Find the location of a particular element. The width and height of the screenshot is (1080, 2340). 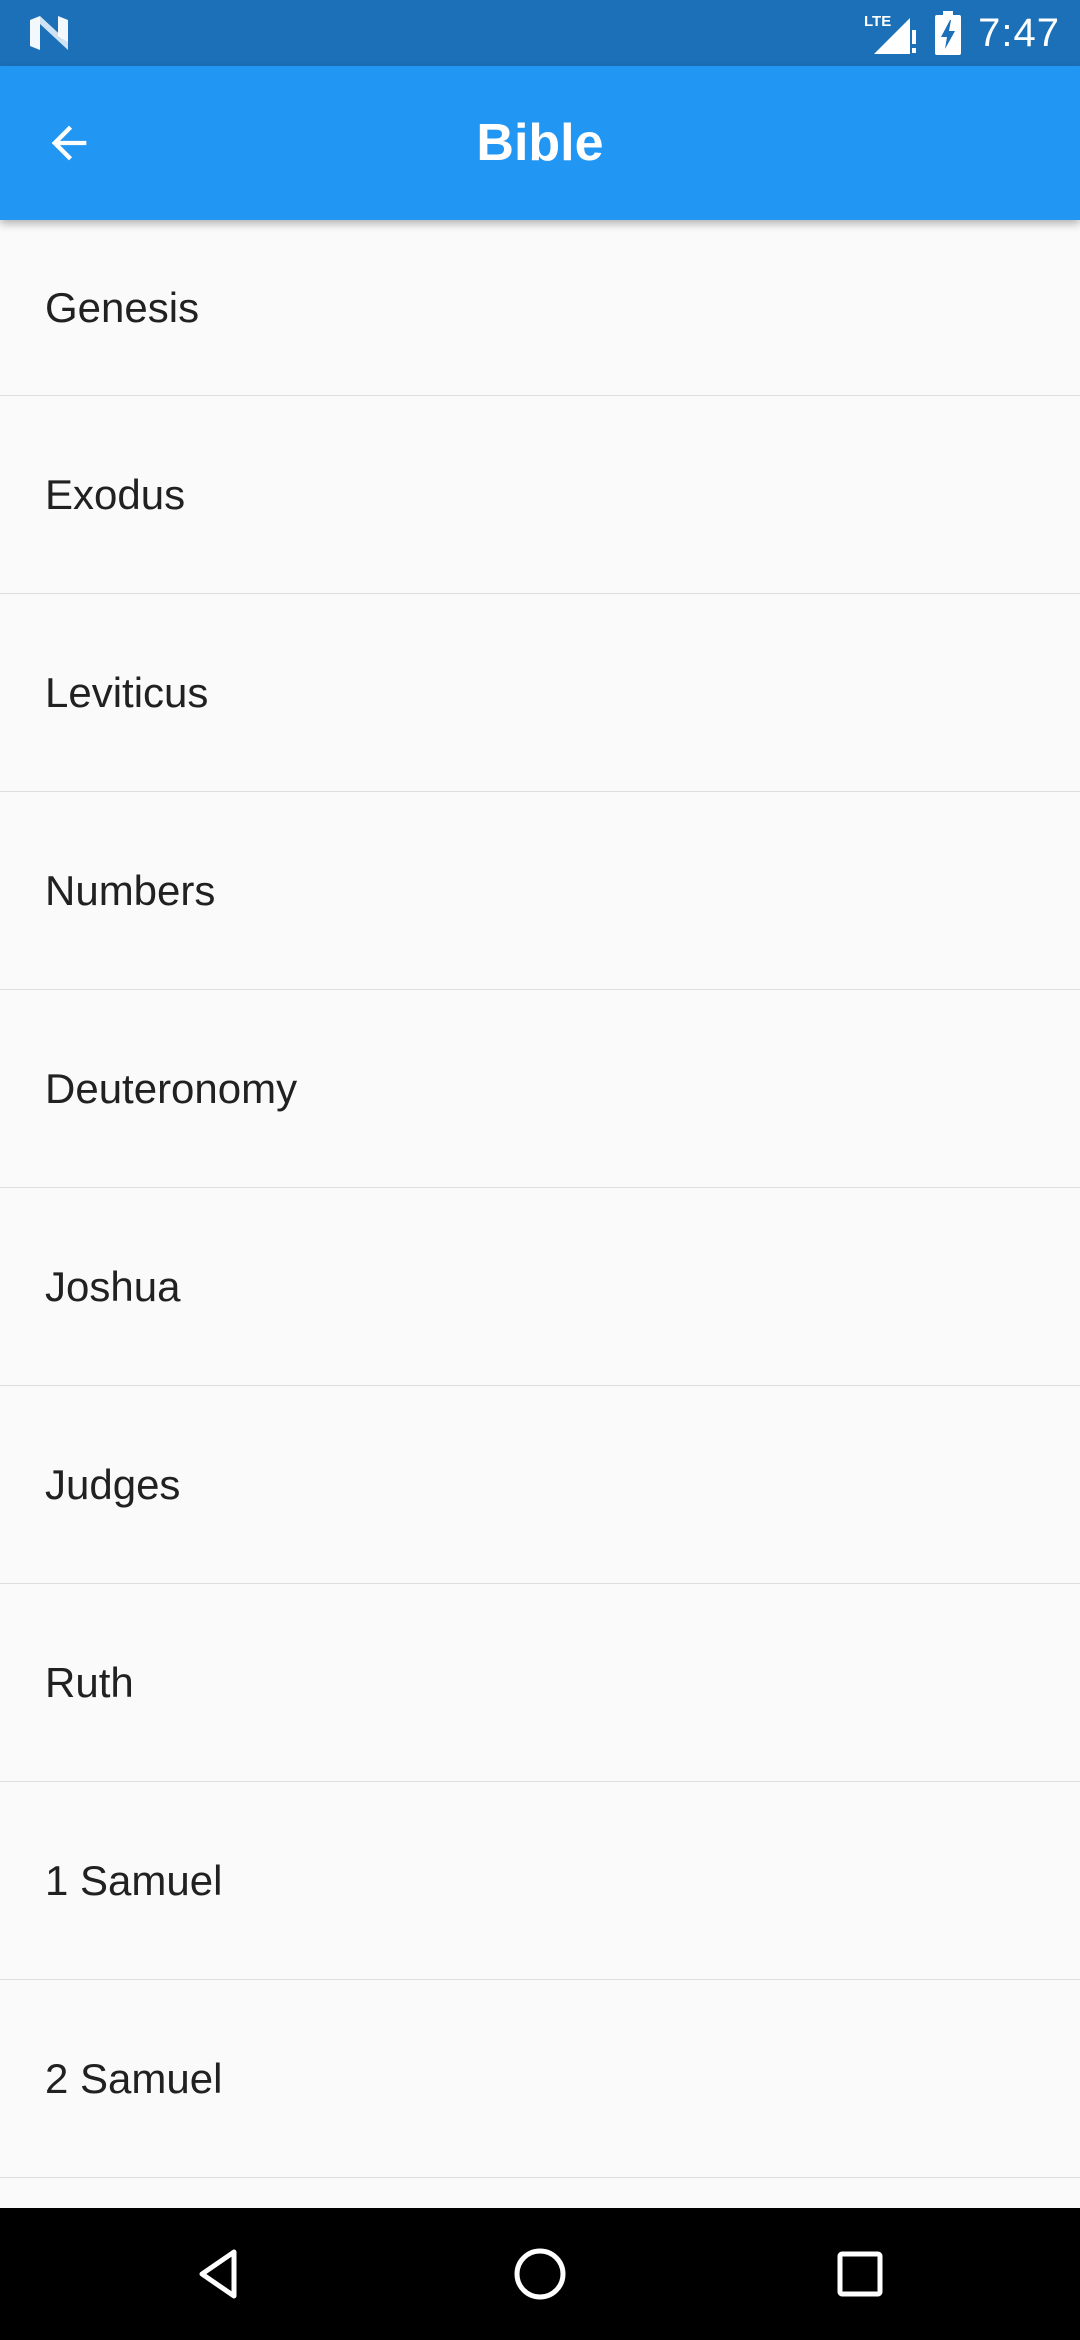

list-item-book: Judges is located at coordinates (540, 1485).